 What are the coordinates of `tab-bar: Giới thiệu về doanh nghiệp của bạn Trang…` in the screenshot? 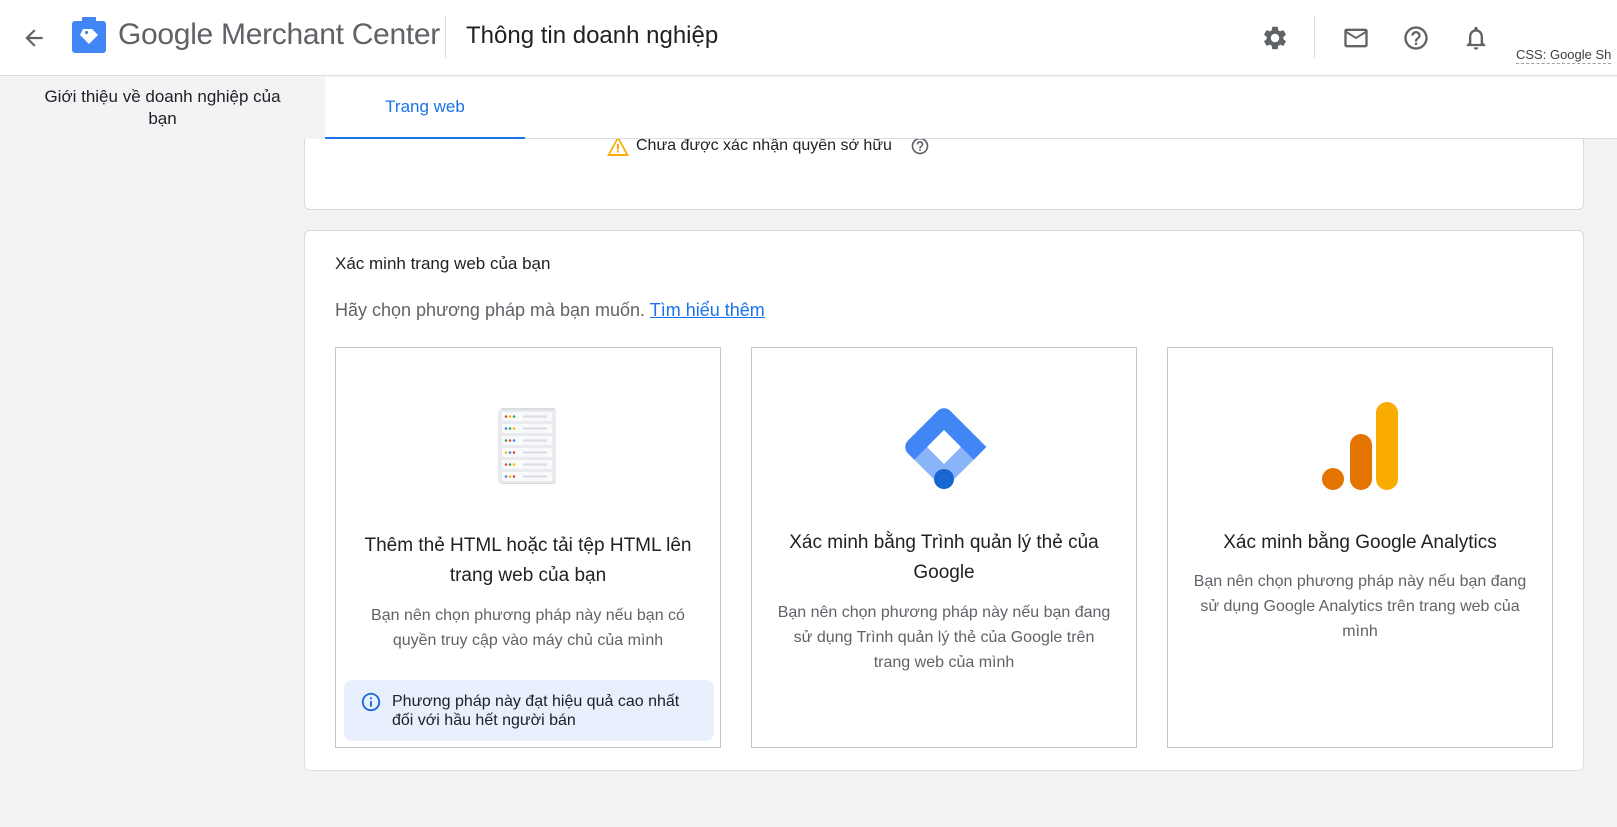 It's located at (808, 108).